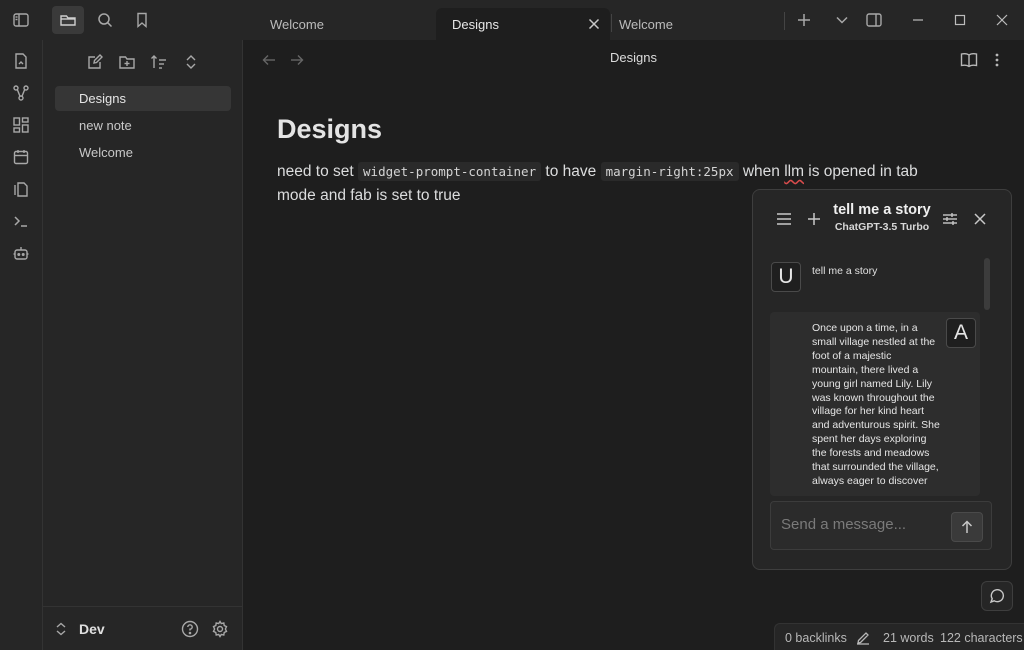 Image resolution: width=1024 pixels, height=650 pixels. I want to click on new-note-icon, so click(95, 62).